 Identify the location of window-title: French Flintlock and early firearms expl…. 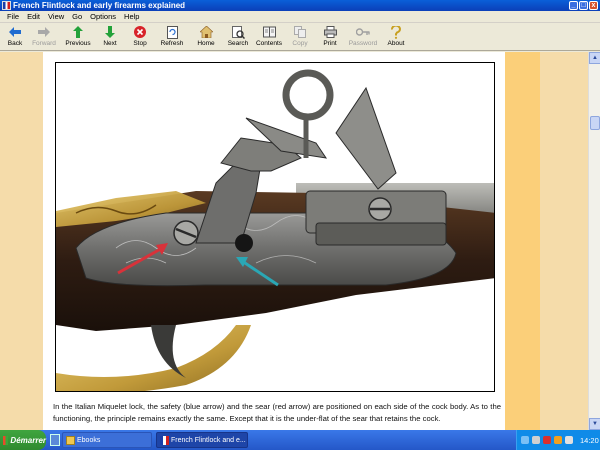
(99, 5).